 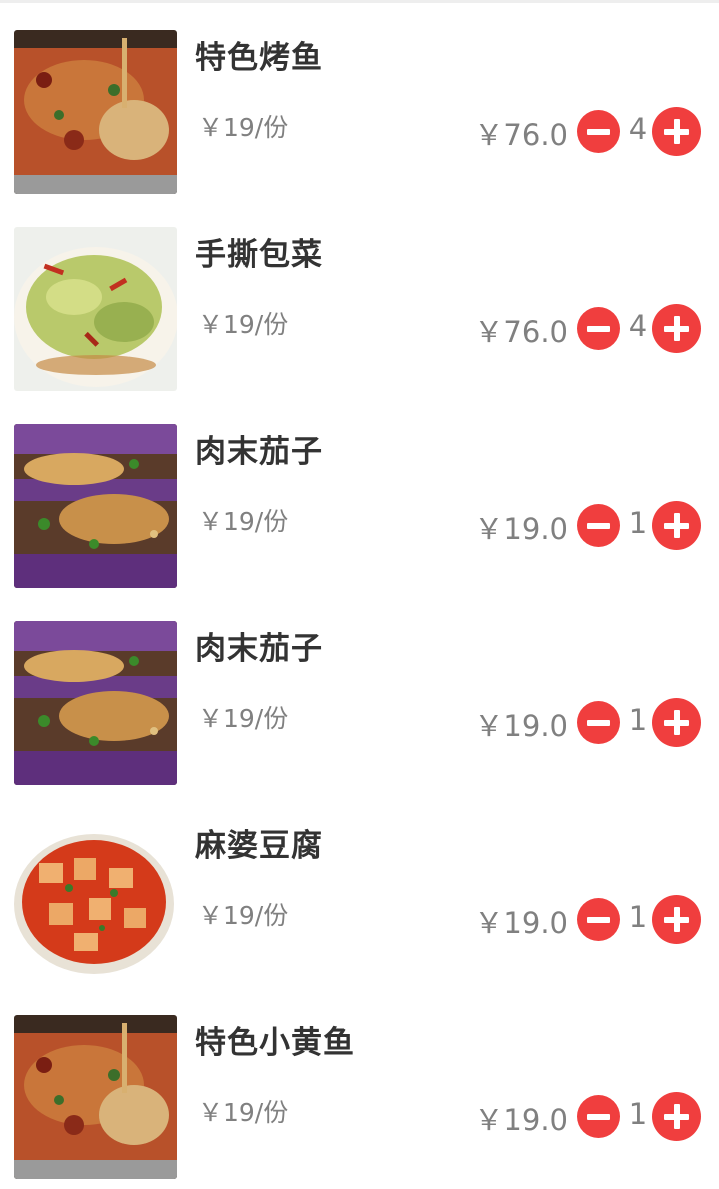 I want to click on dish-name: 特色小黄鱼, so click(x=275, y=1043).